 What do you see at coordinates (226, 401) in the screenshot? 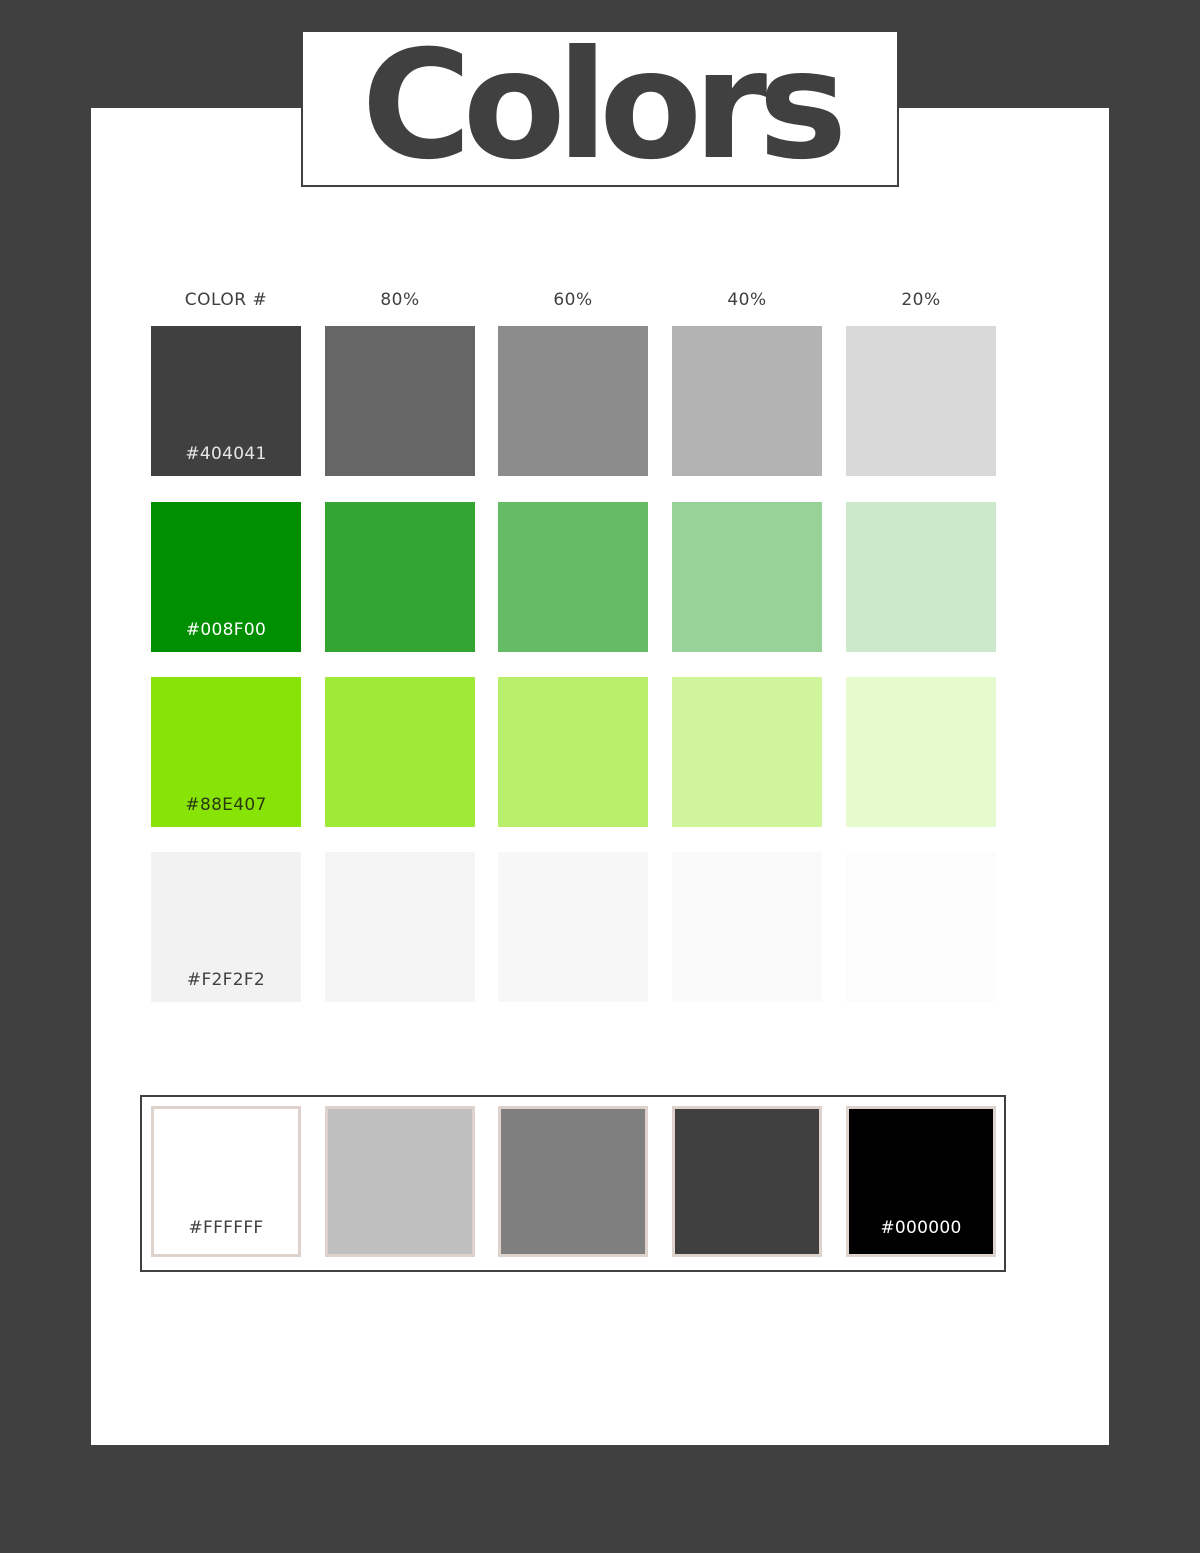
I see `color-swatch: #404041` at bounding box center [226, 401].